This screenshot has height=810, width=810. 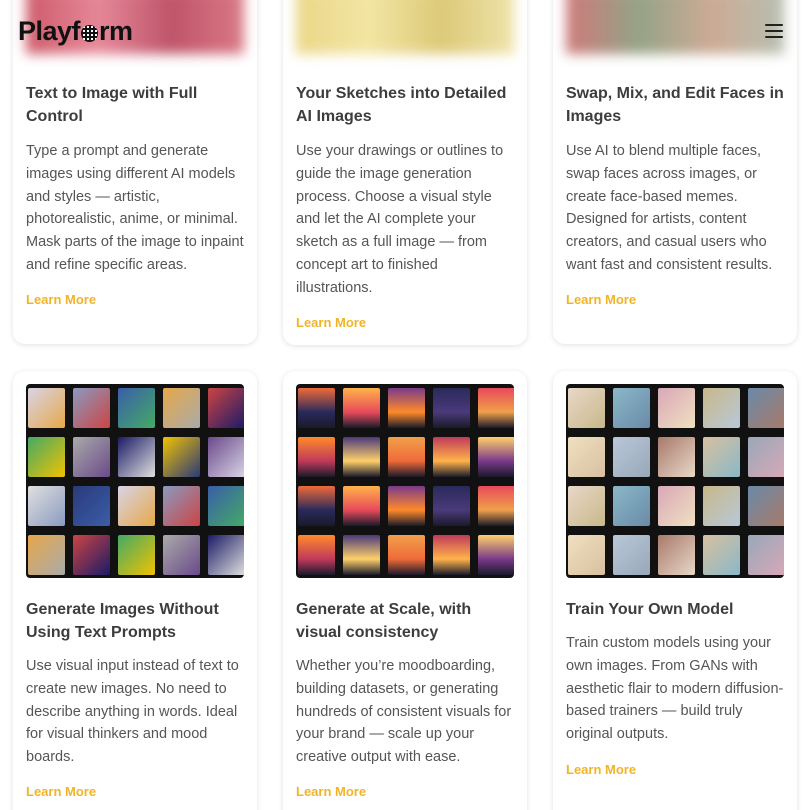 What do you see at coordinates (774, 32) in the screenshot?
I see `hamburger-menu-icon` at bounding box center [774, 32].